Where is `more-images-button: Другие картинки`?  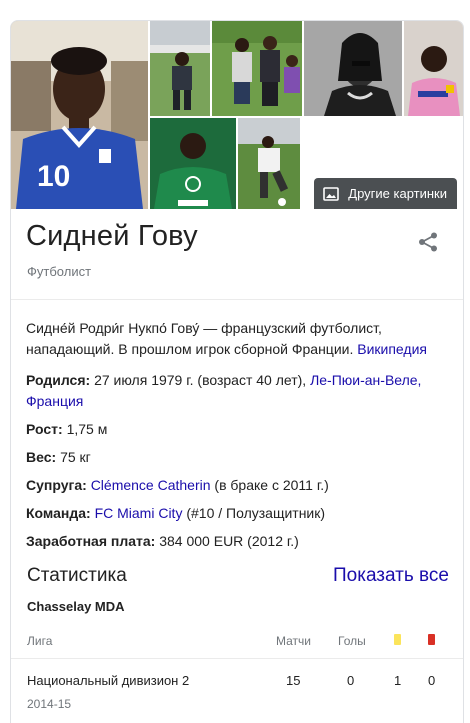
more-images-button: Другие картинки is located at coordinates (385, 193).